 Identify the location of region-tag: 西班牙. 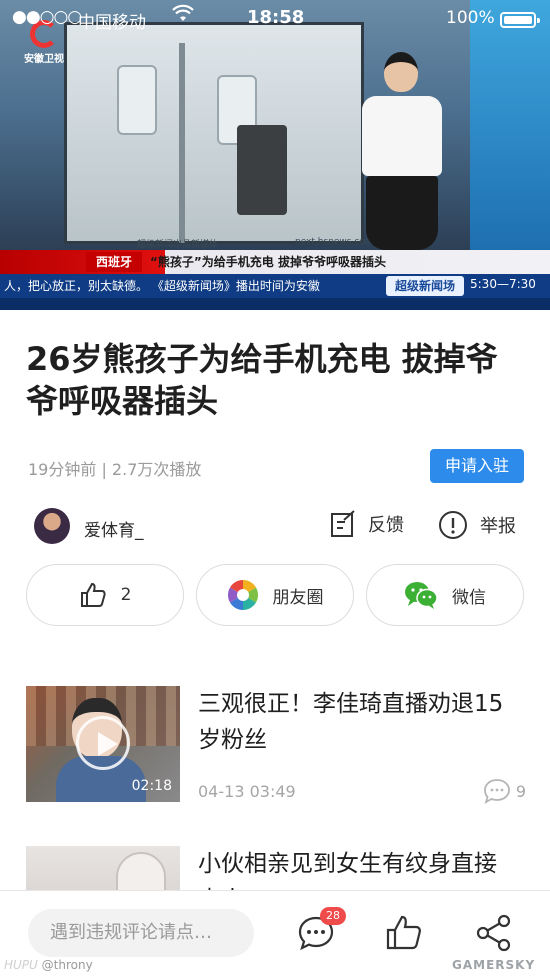
(114, 262).